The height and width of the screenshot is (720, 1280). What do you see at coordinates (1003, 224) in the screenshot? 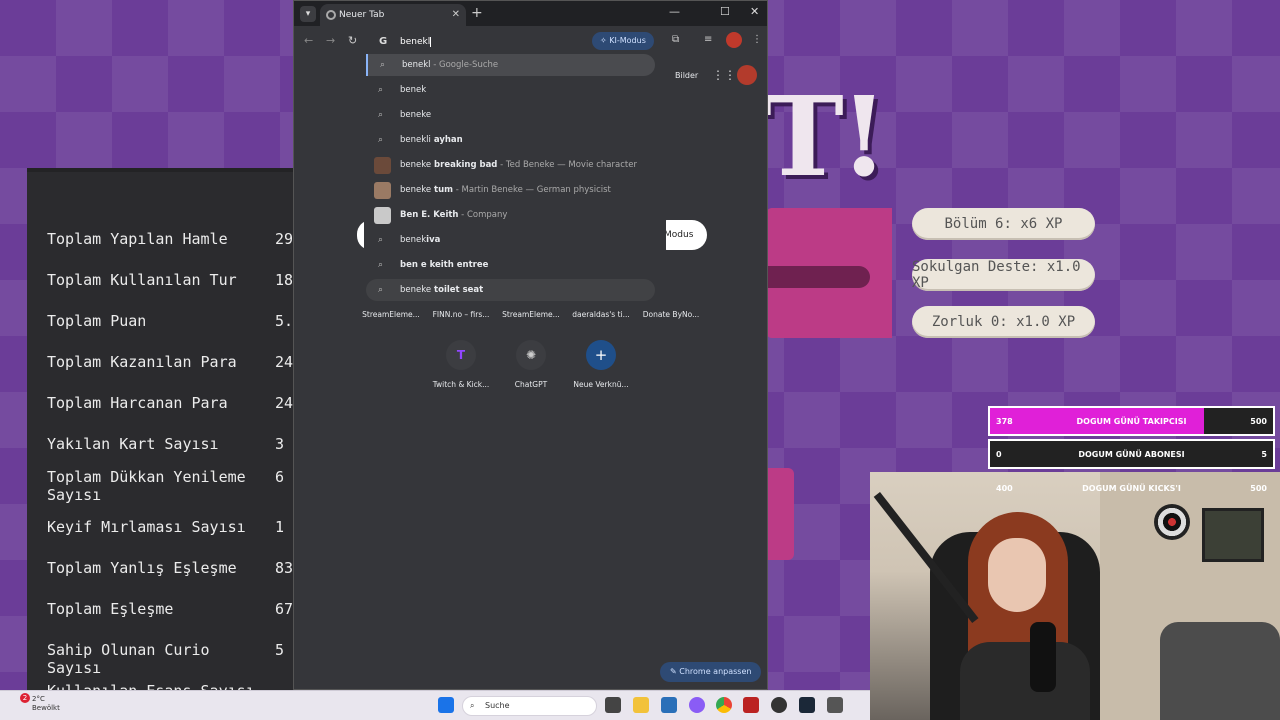
I see `xp-multiplier-badge: Bölüm 6: x6 XP` at bounding box center [1003, 224].